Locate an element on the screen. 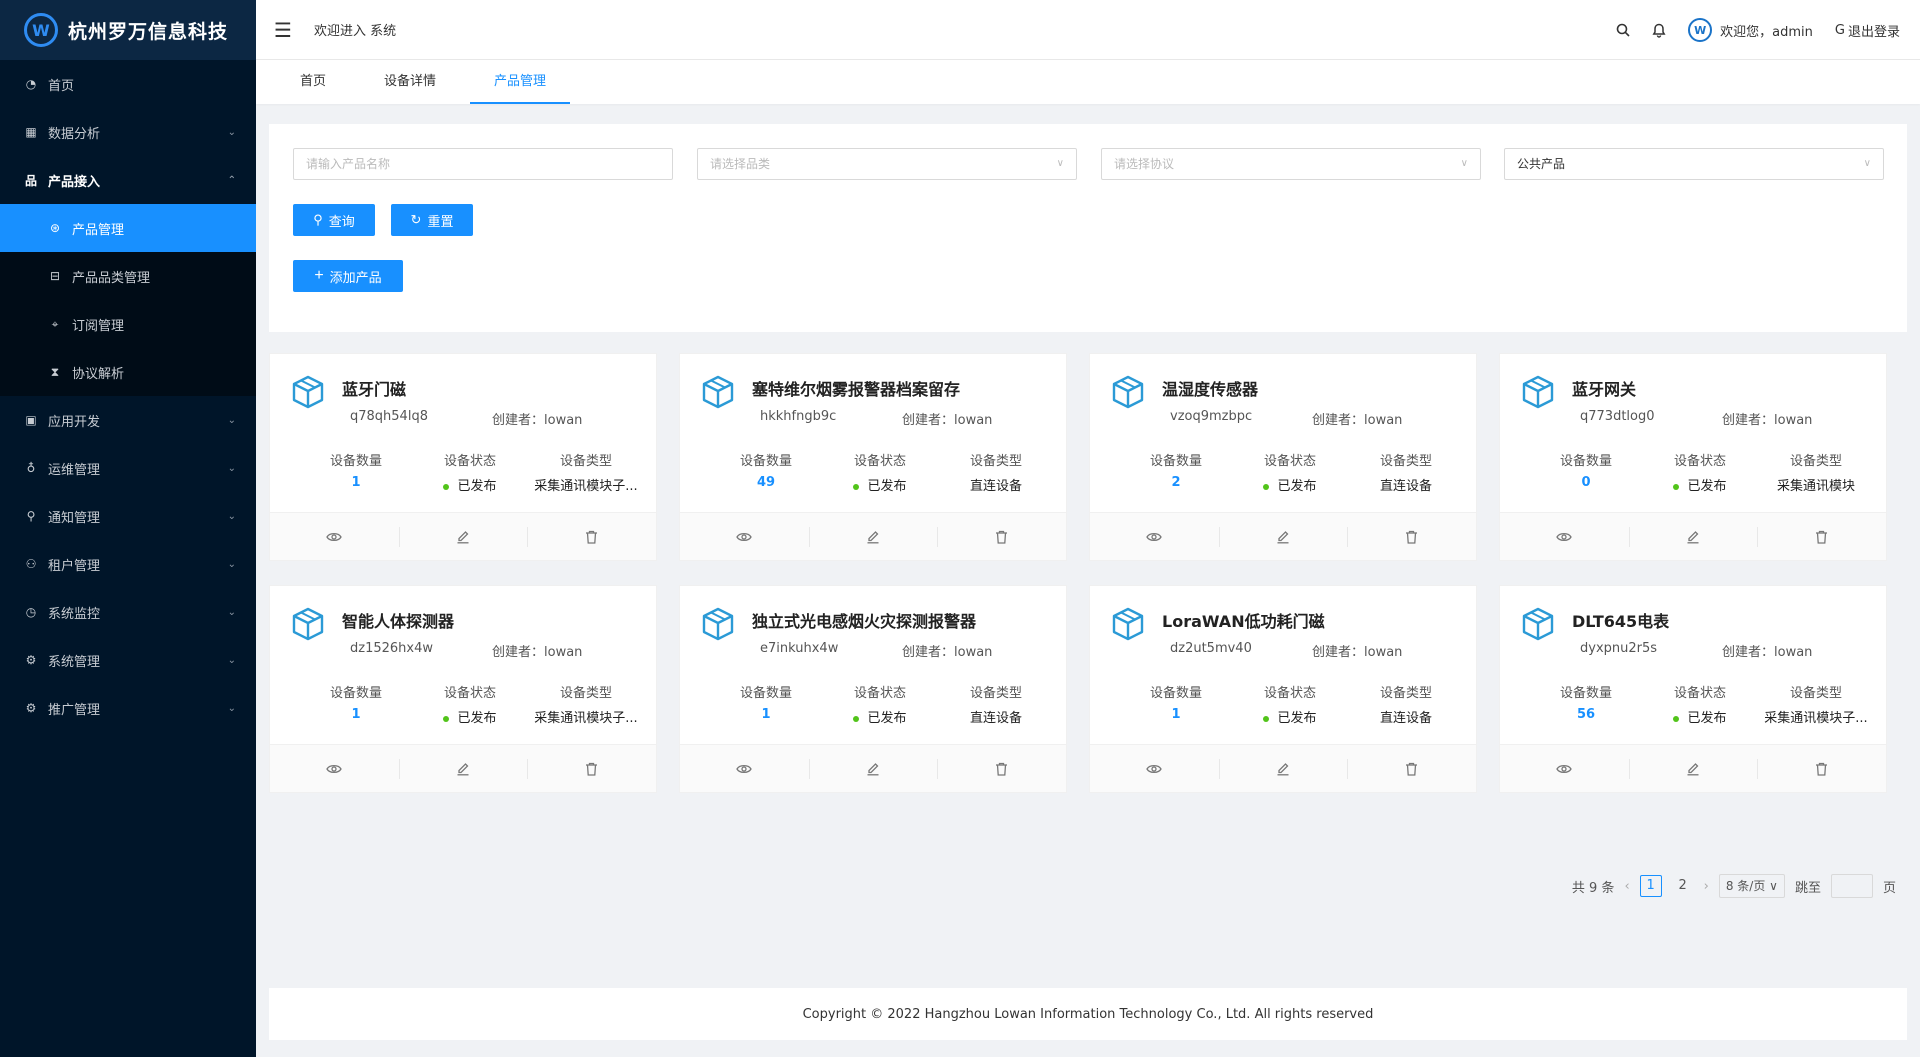 This screenshot has width=1920, height=1057. add-product-button: + 添加产品 is located at coordinates (348, 276).